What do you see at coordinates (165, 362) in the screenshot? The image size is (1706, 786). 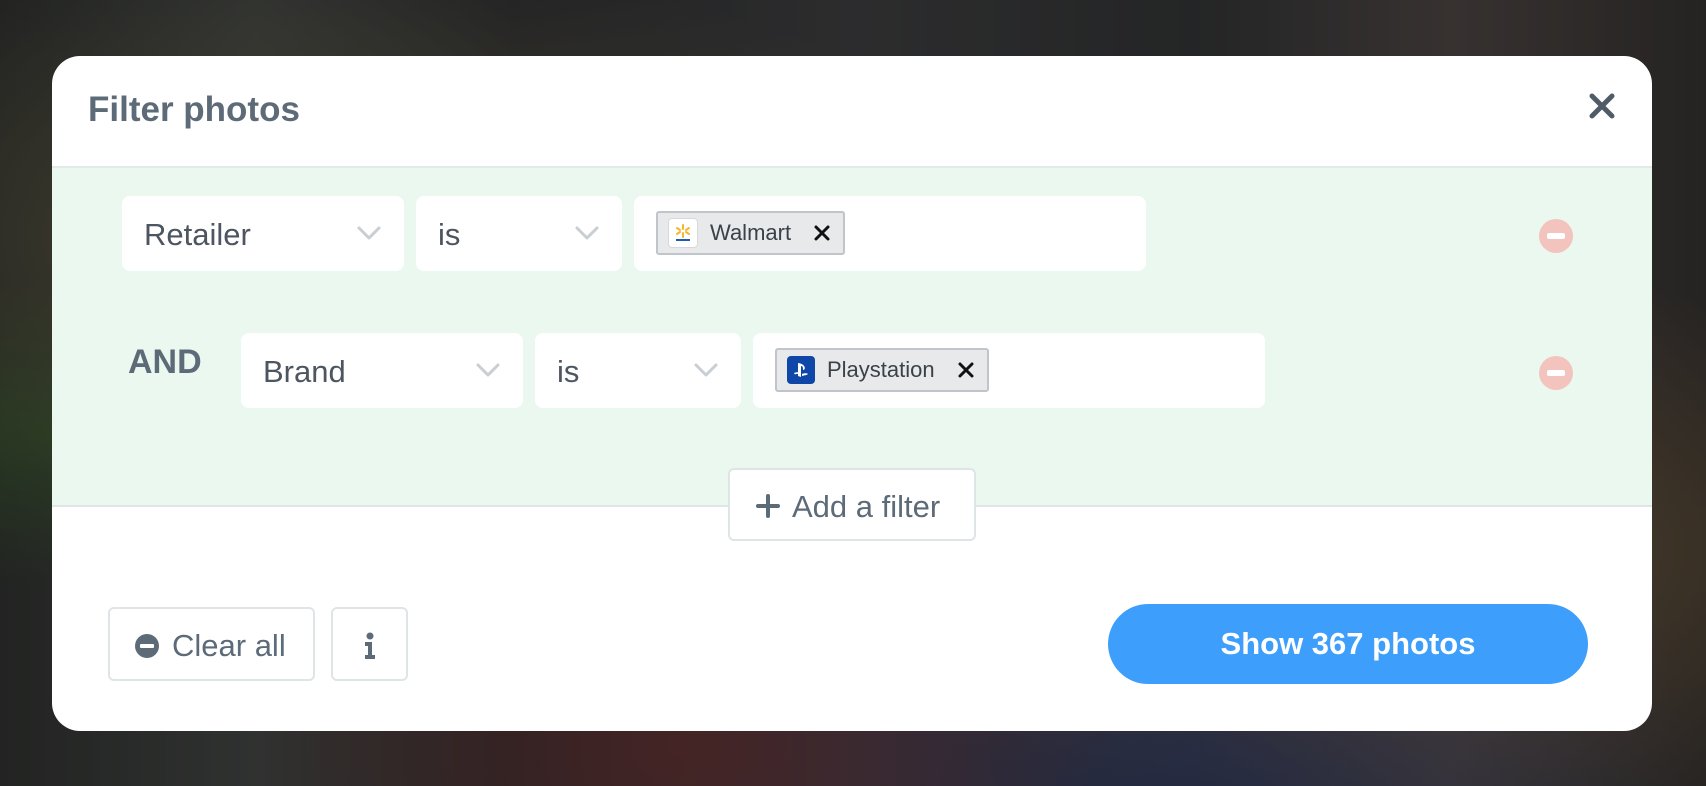 I see `filter-connector-and: AND` at bounding box center [165, 362].